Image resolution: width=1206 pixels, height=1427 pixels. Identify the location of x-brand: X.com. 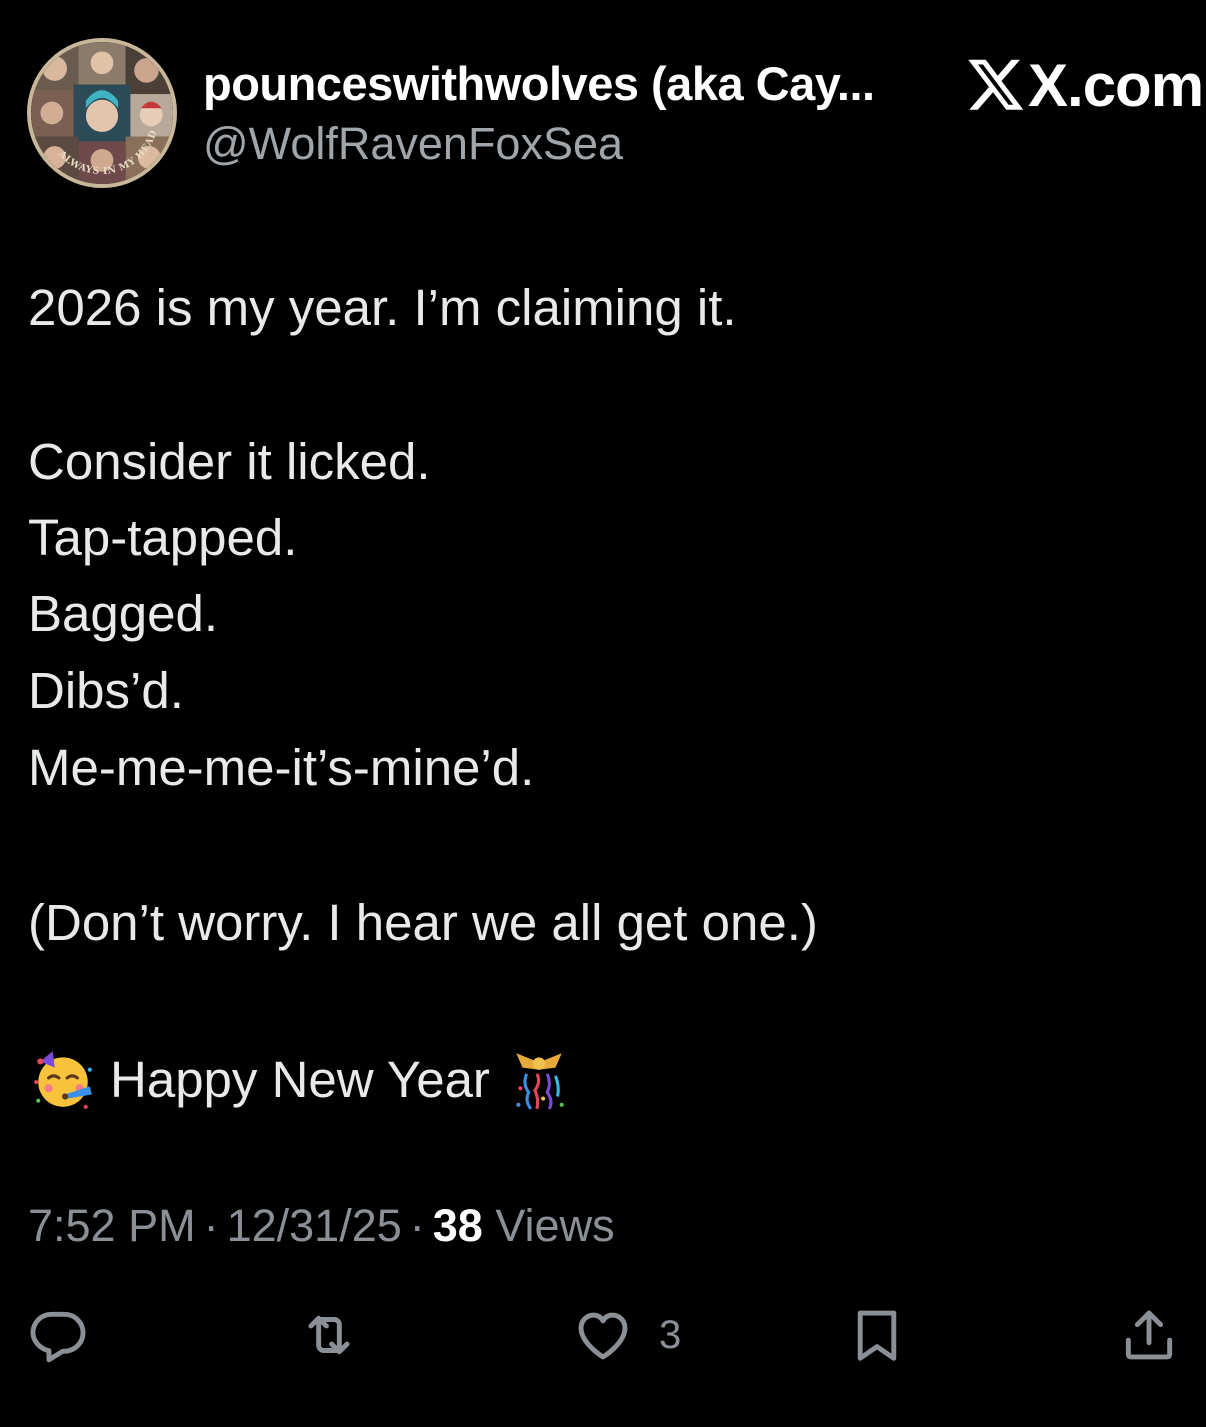
(1085, 85).